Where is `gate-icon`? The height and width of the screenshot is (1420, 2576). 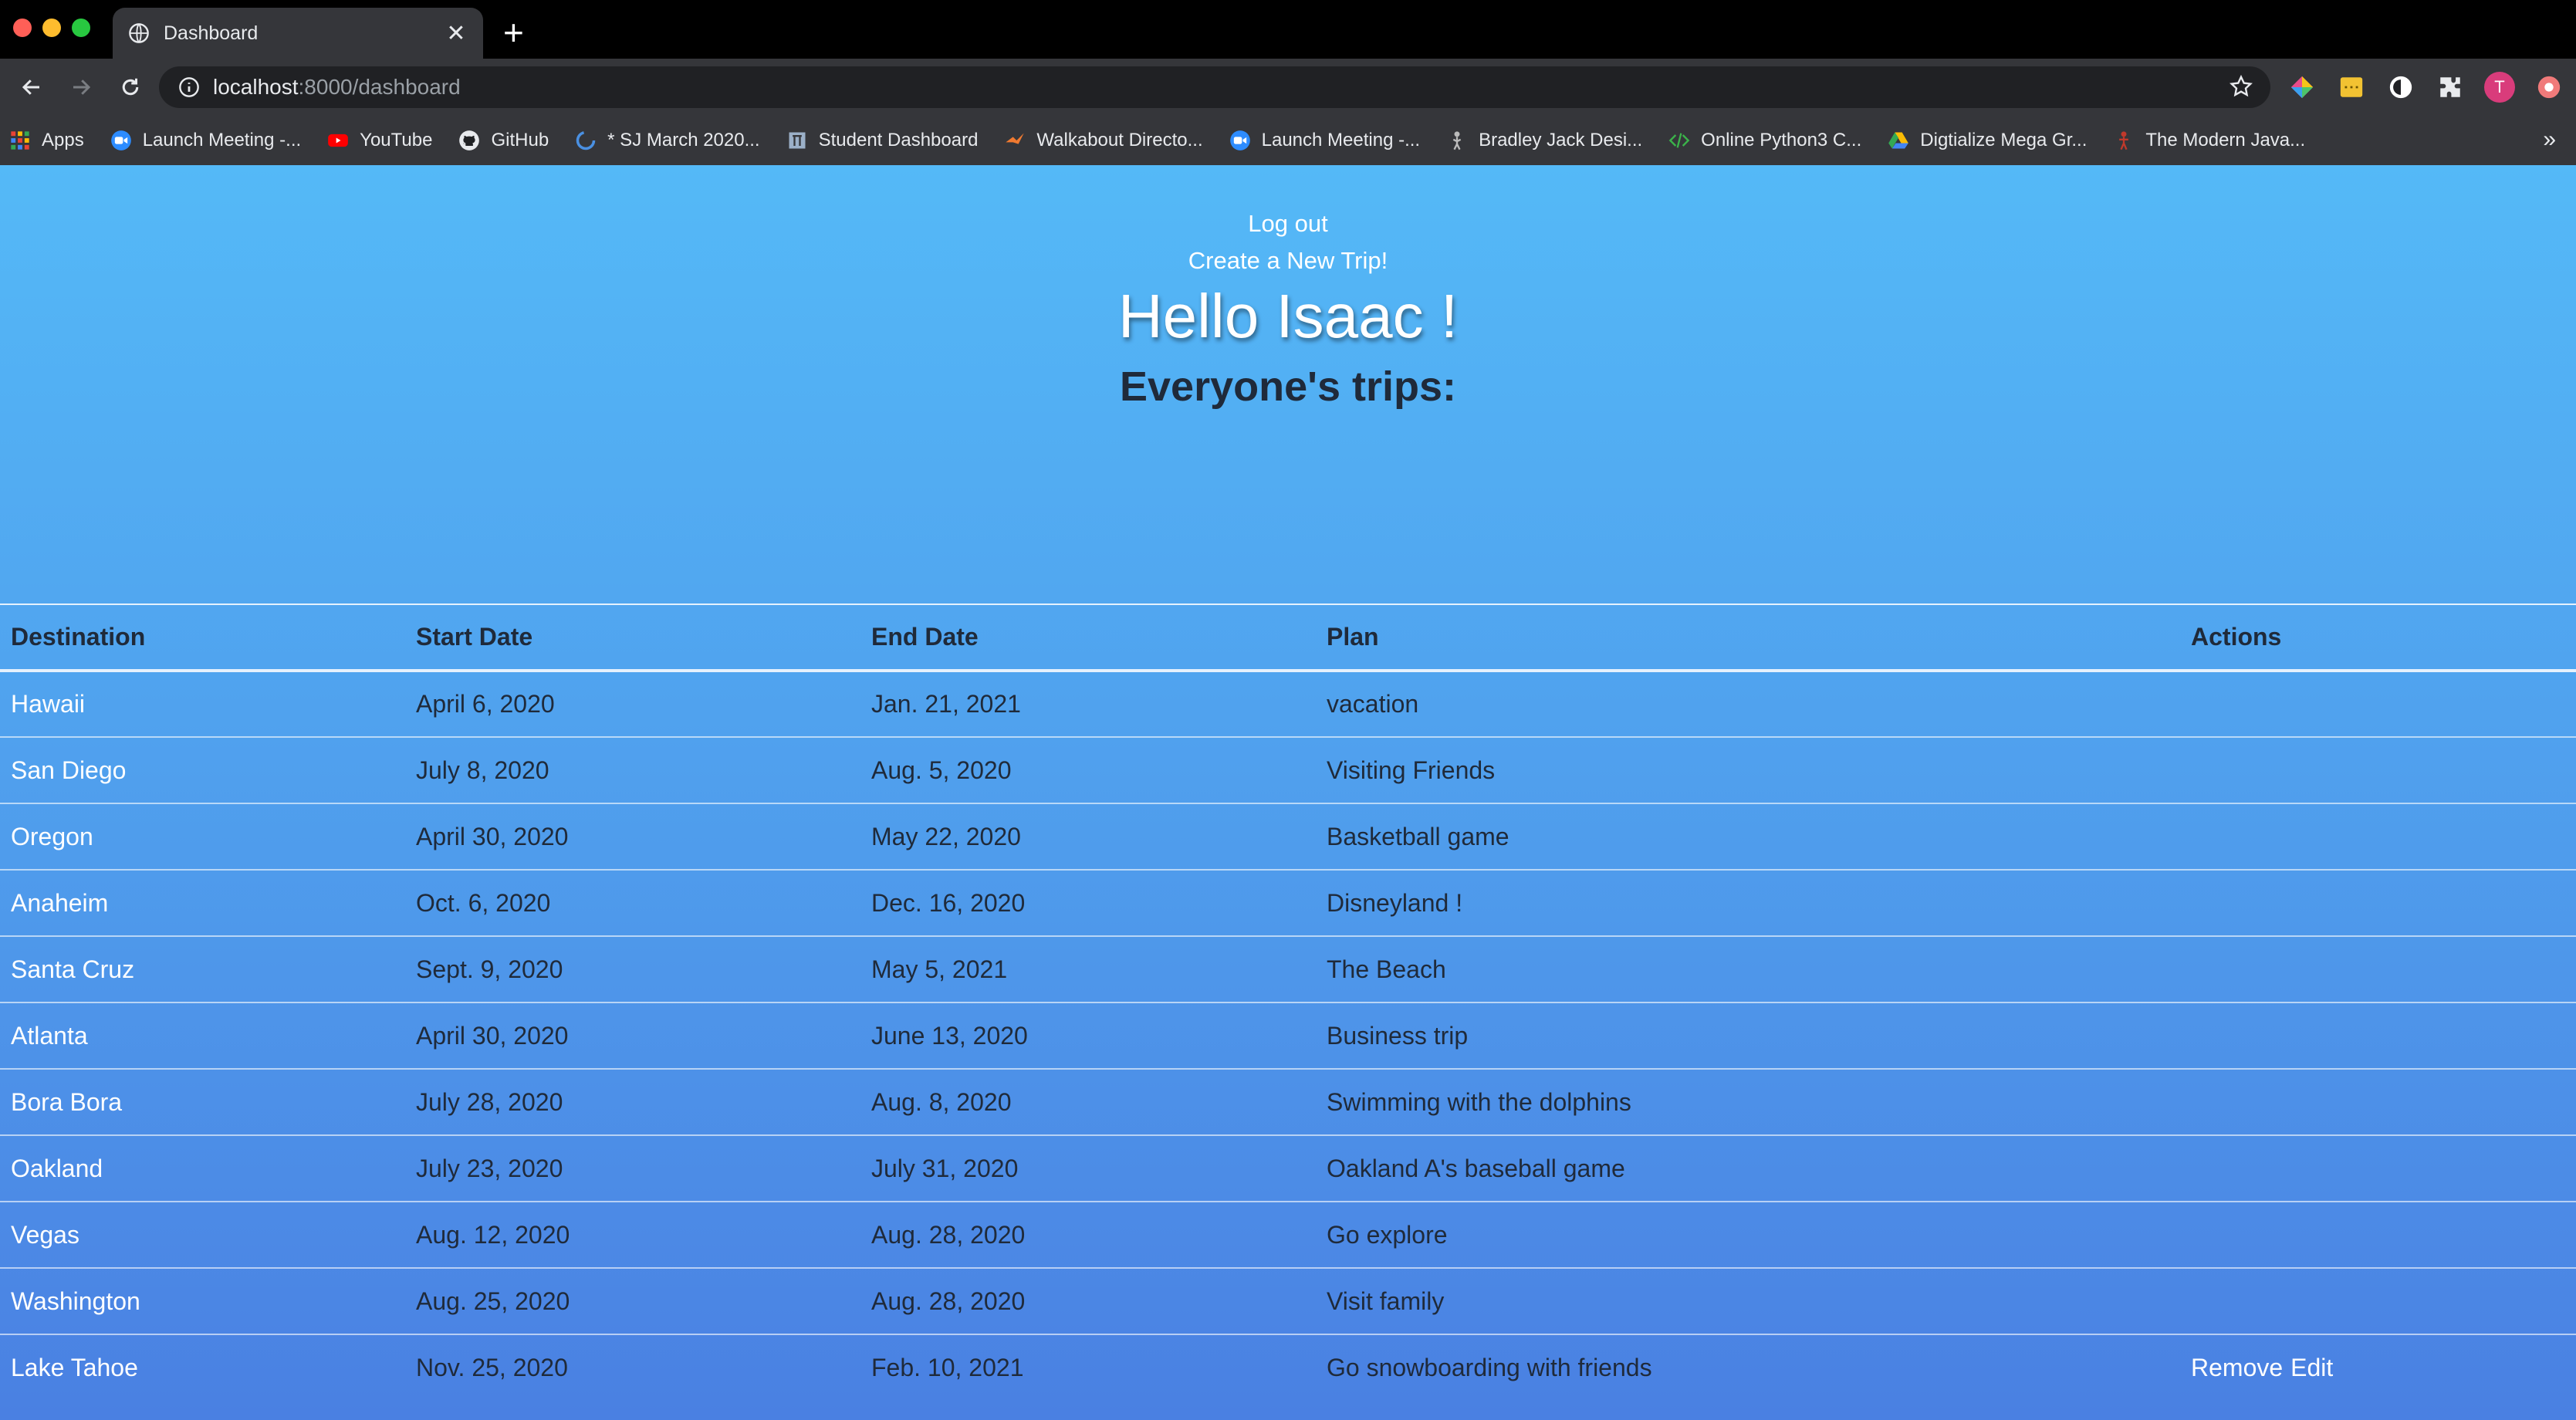
gate-icon is located at coordinates (797, 140).